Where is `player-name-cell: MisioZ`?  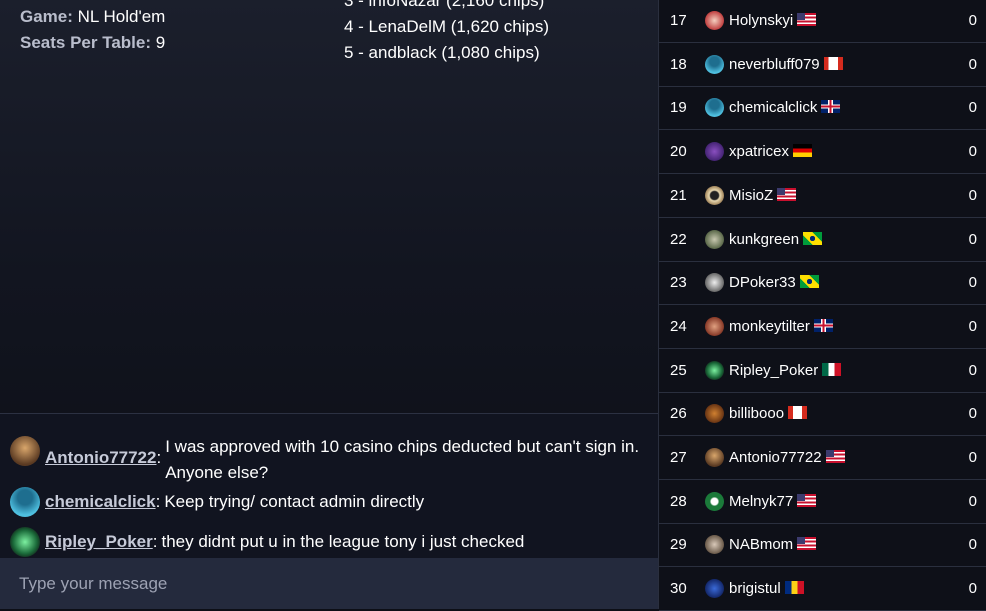 player-name-cell: MisioZ is located at coordinates (763, 195).